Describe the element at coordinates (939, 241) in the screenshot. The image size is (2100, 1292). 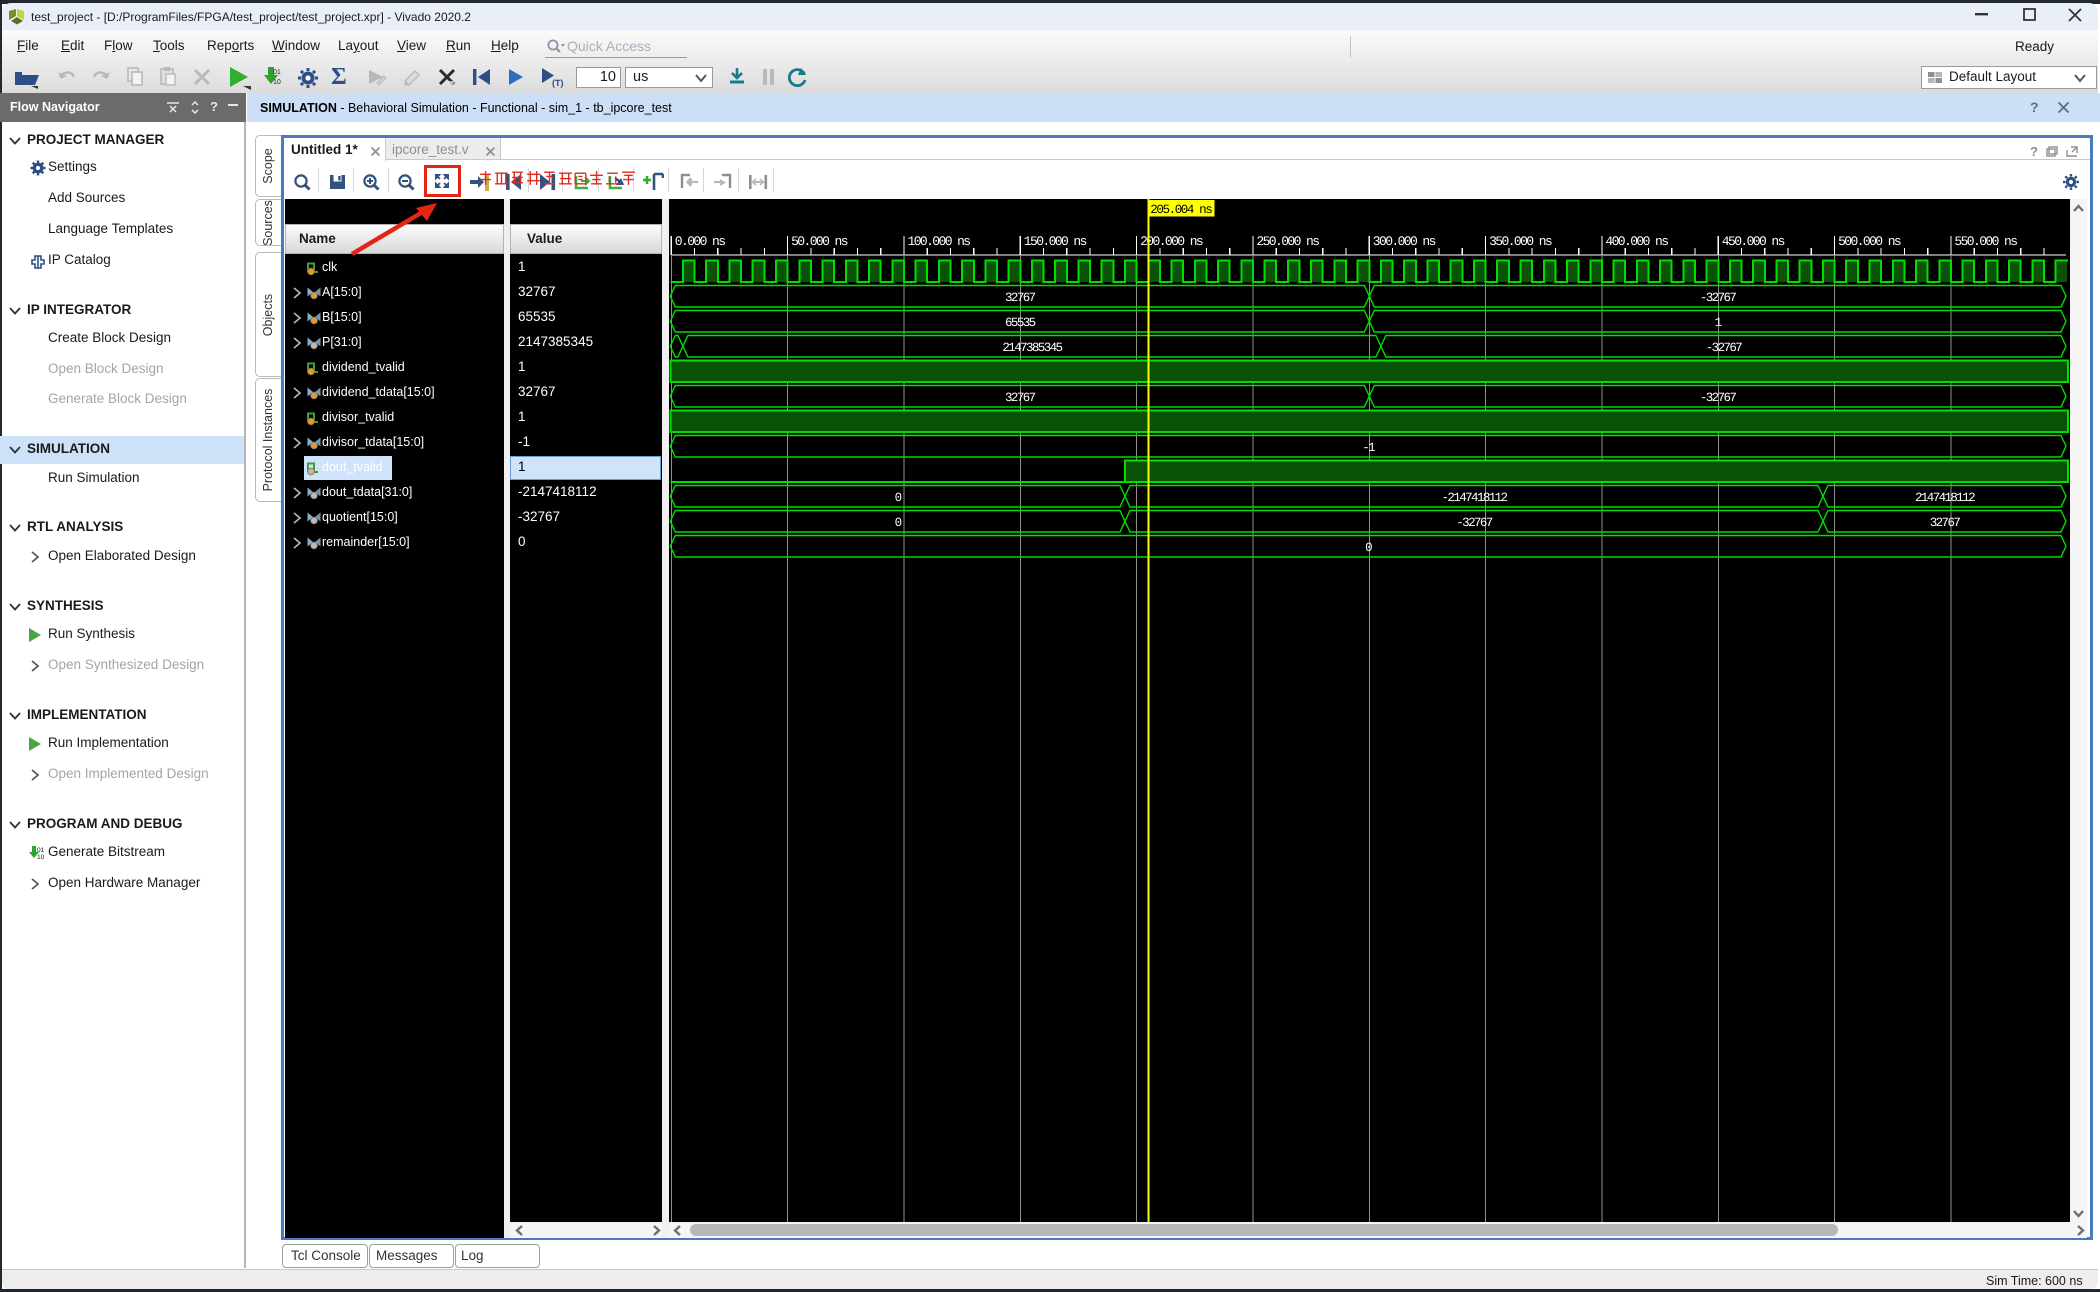
I see `svg-text: 100.000 ns` at that location.